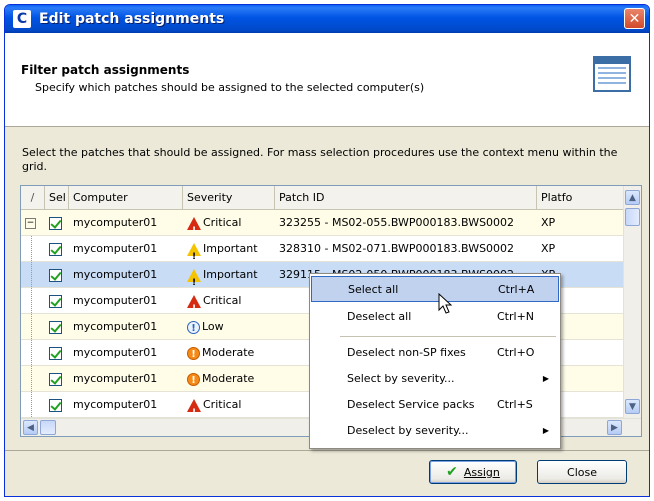 The width and height of the screenshot is (654, 501). Describe the element at coordinates (373, 289) in the screenshot. I see `menu-item-label: Select all` at that location.